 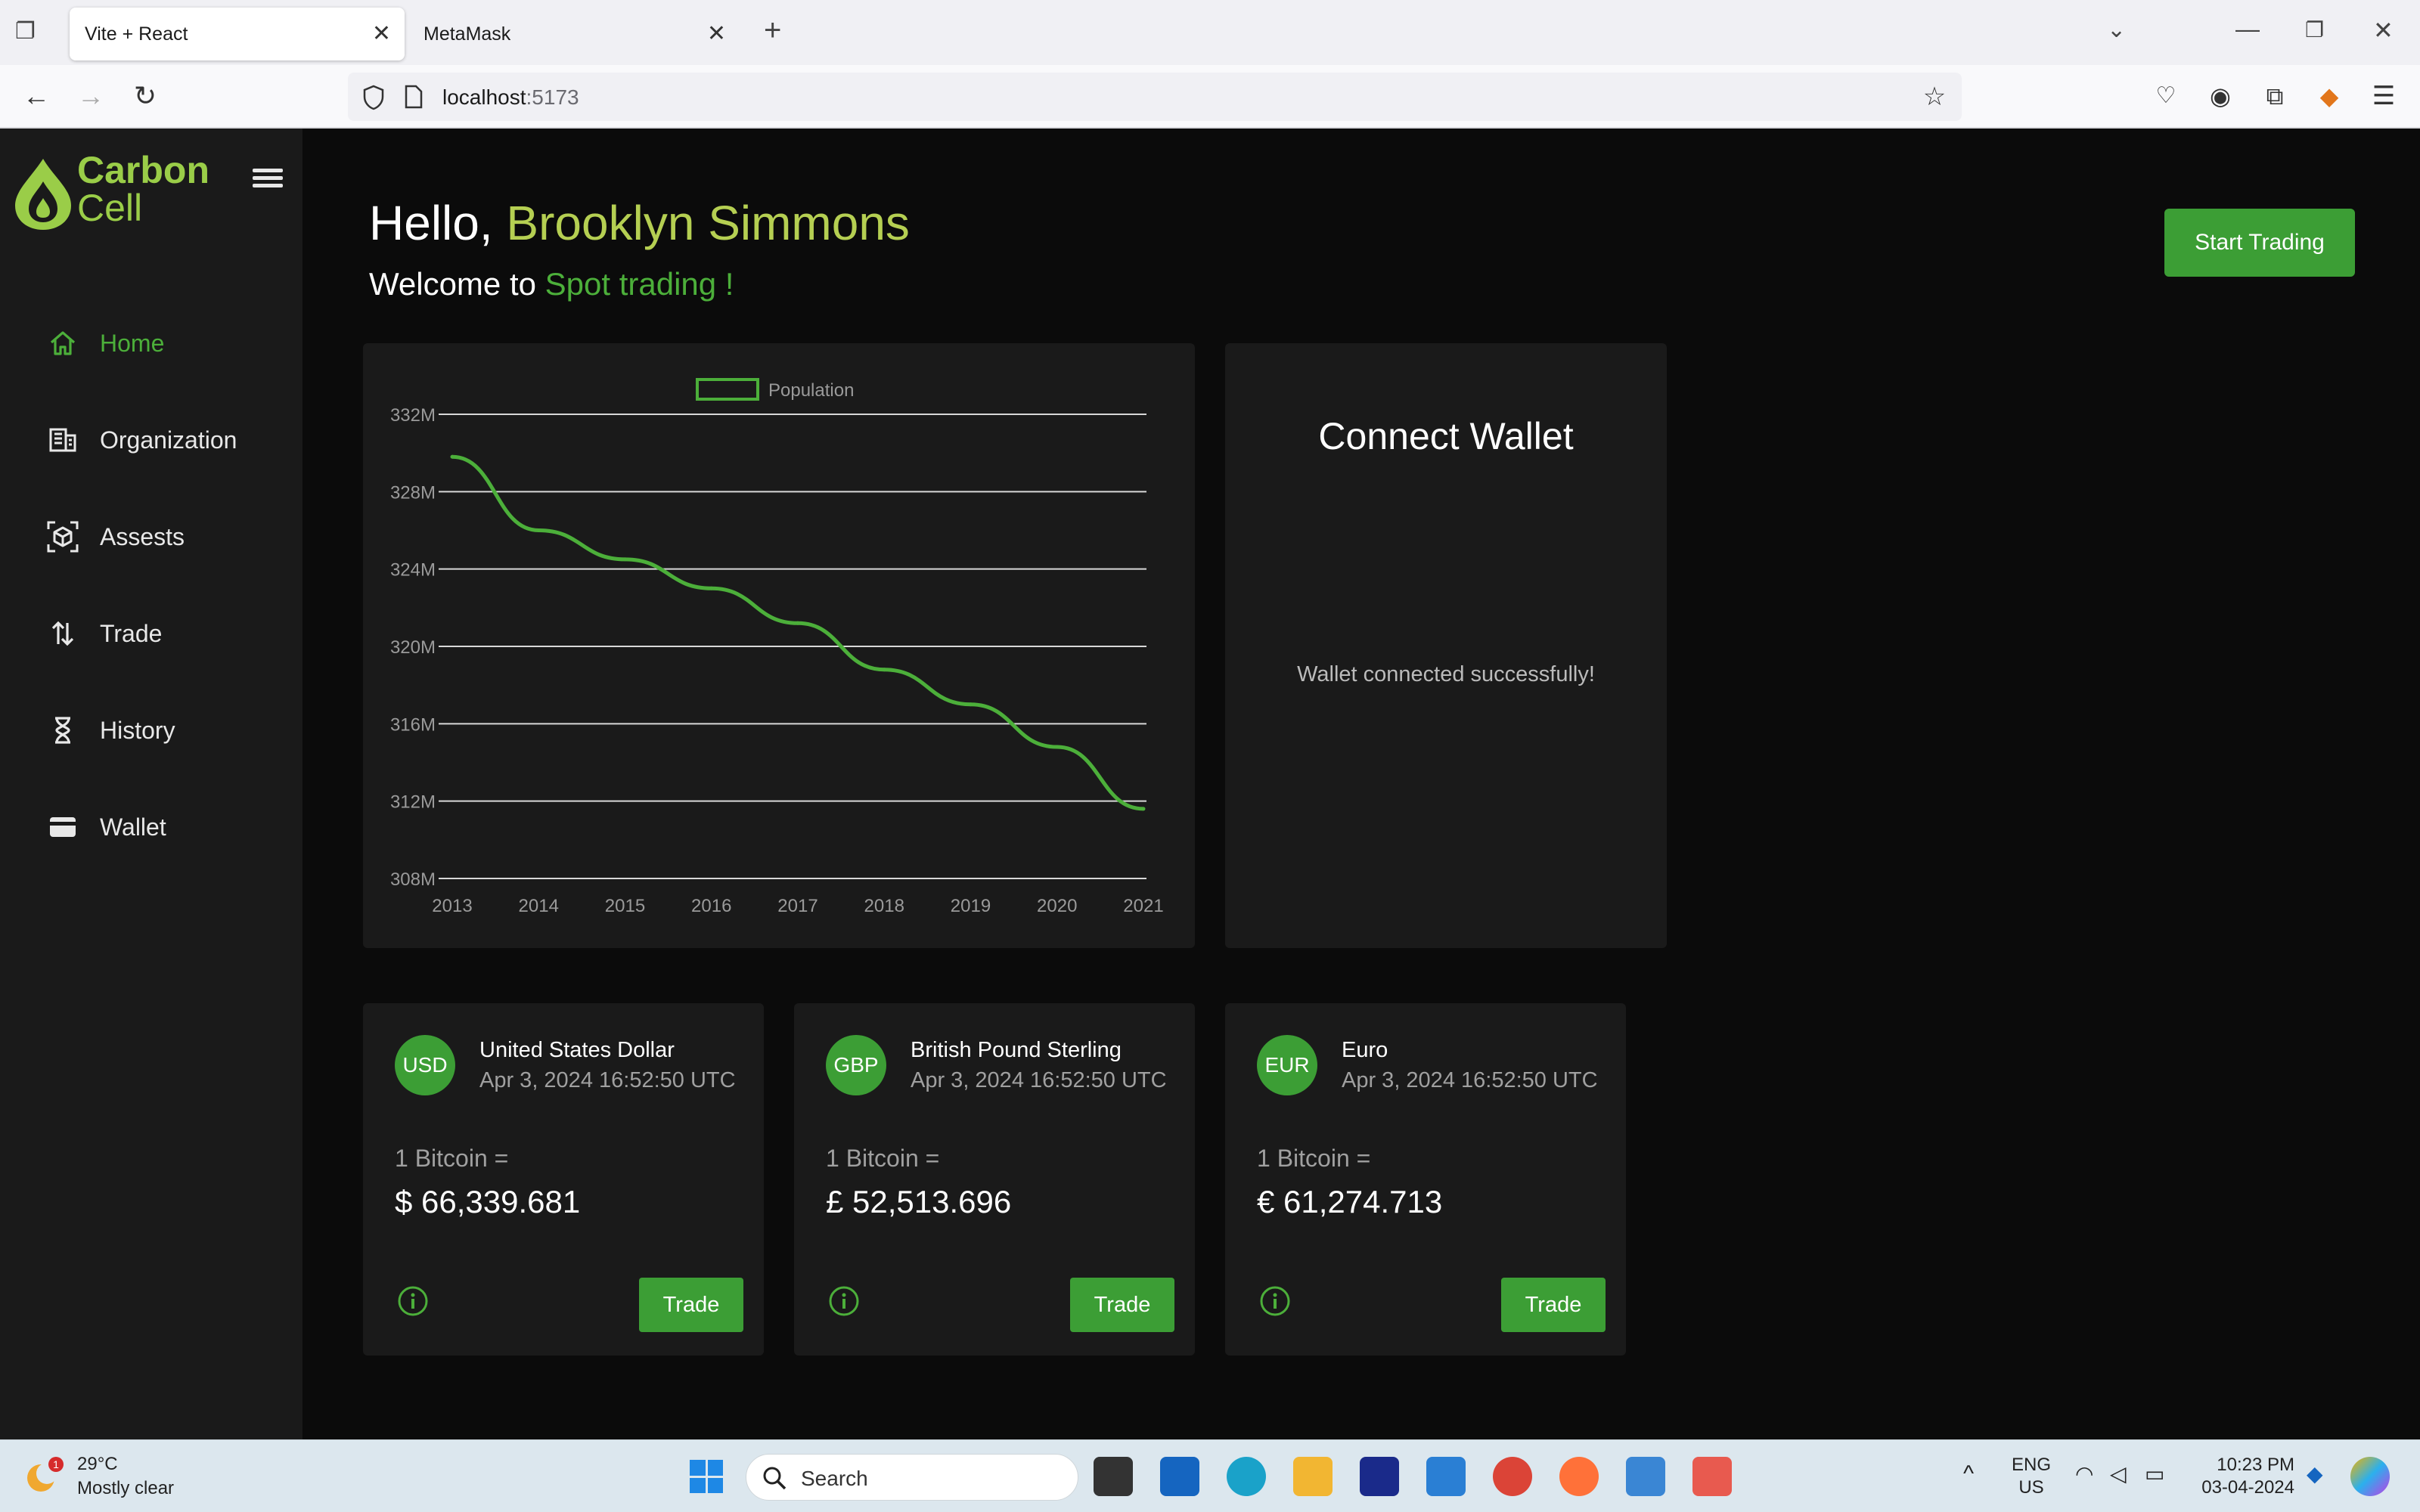 I want to click on windows-start-icon, so click(x=706, y=1476).